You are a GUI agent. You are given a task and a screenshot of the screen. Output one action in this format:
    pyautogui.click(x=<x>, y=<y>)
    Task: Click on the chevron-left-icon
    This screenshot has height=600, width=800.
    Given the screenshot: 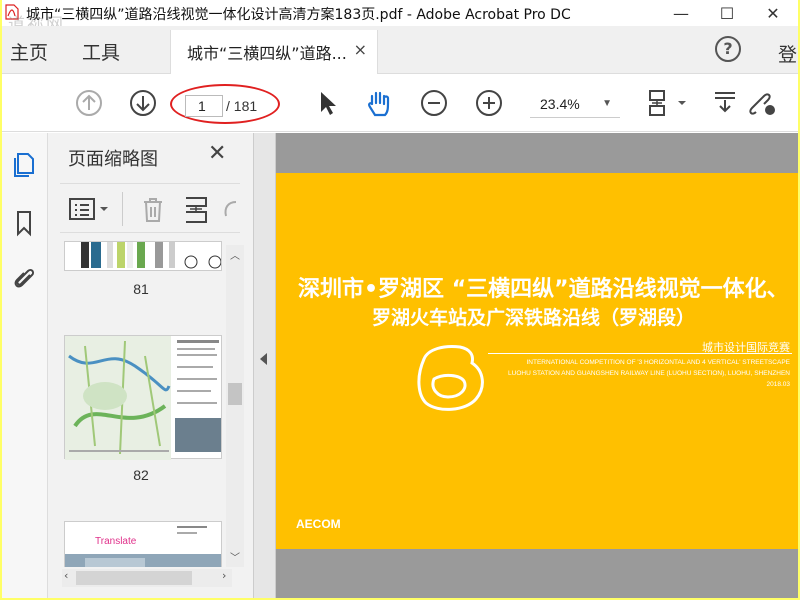 What is the action you would take?
    pyautogui.click(x=263, y=359)
    